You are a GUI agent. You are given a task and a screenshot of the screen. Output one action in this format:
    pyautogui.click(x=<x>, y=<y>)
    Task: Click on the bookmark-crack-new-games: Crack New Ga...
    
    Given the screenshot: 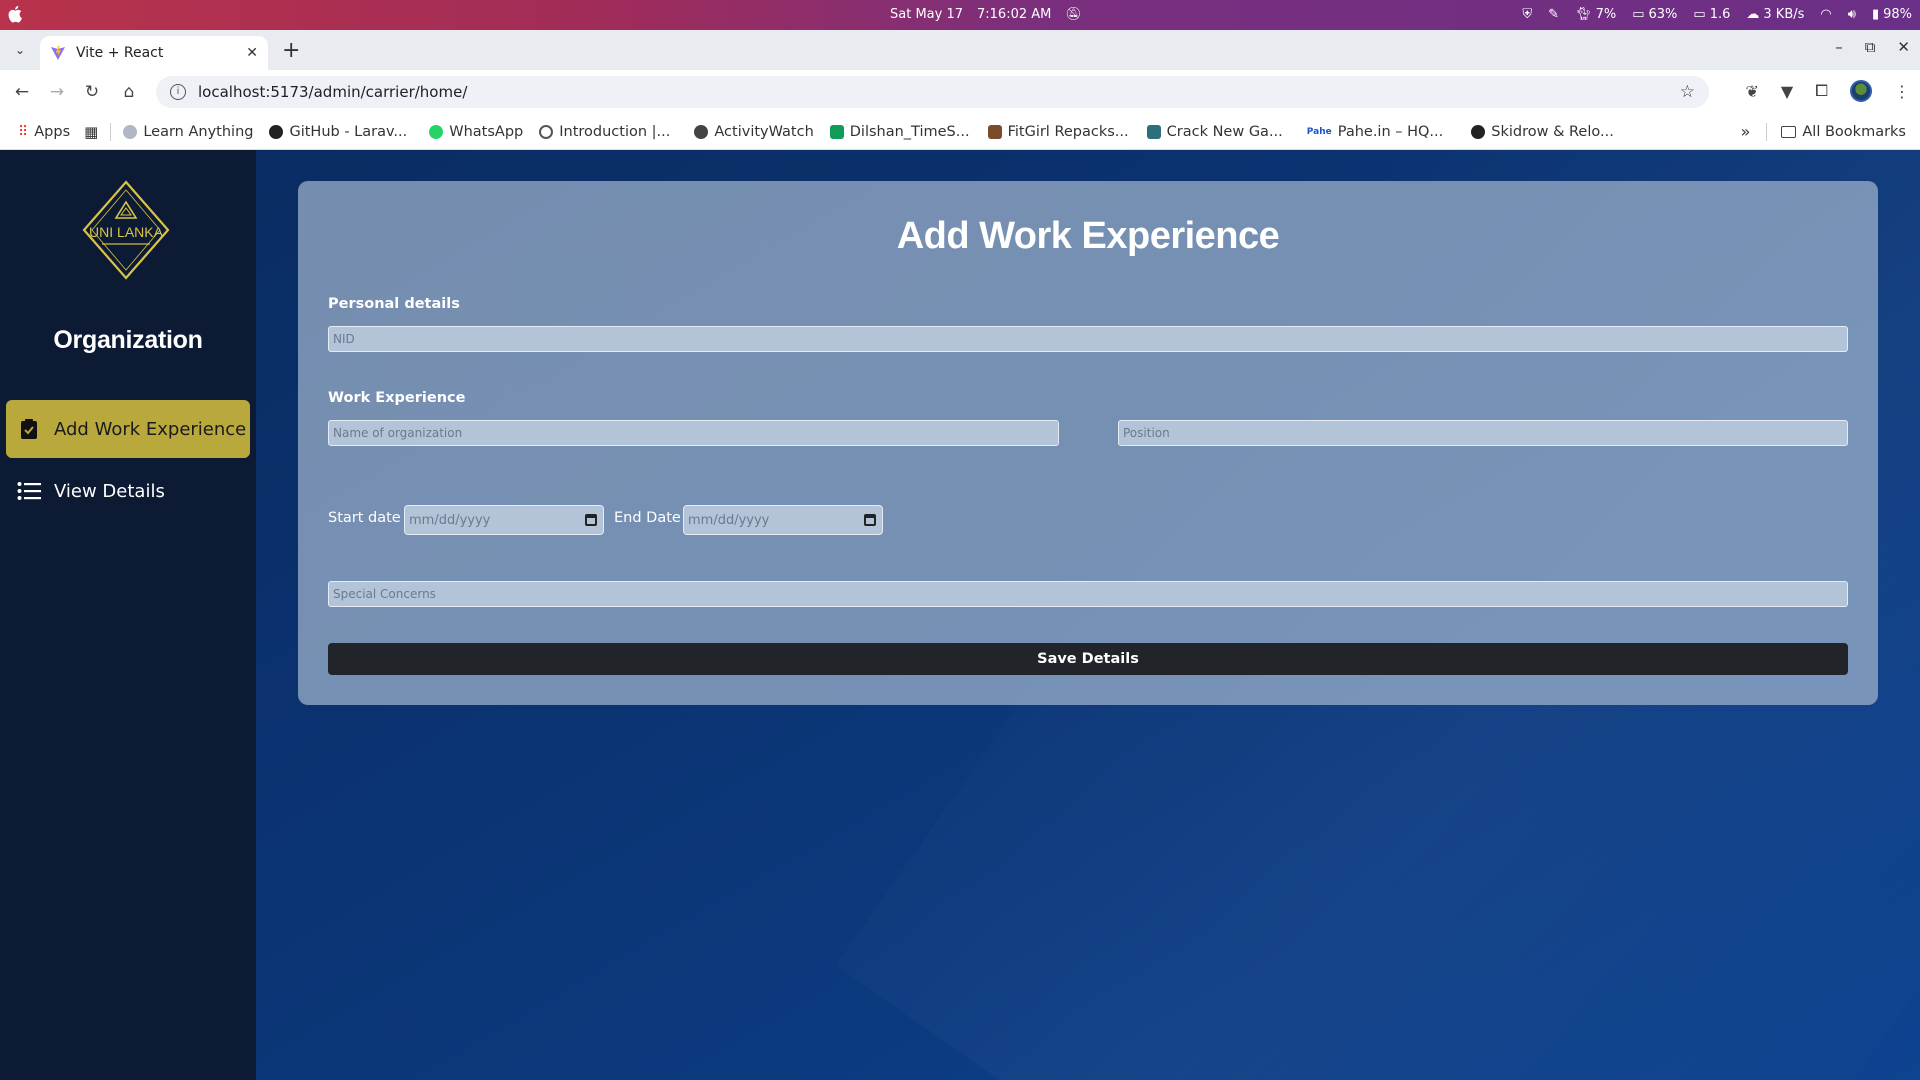 What is the action you would take?
    pyautogui.click(x=1214, y=132)
    